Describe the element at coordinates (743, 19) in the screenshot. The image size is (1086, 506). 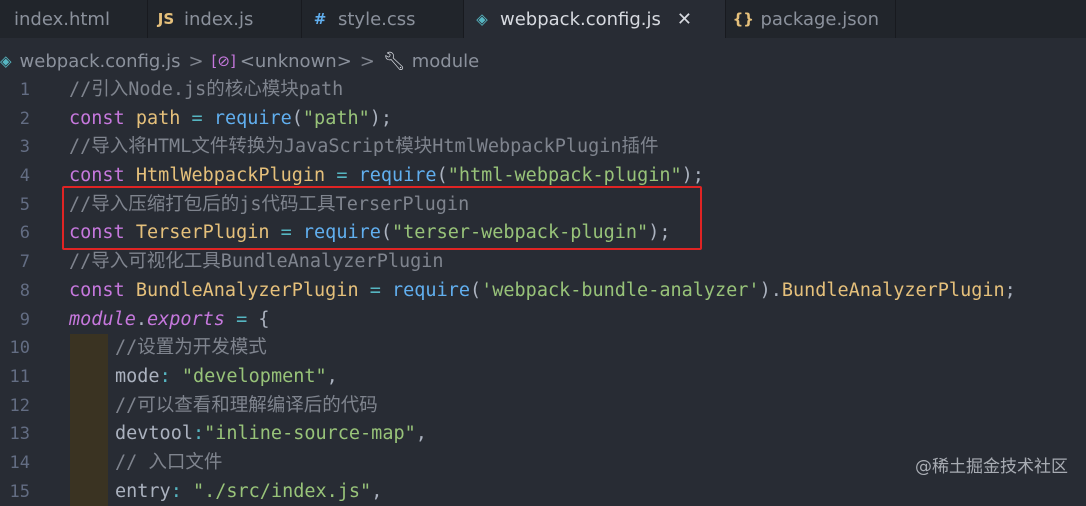
I see `json-file-icon: {}` at that location.